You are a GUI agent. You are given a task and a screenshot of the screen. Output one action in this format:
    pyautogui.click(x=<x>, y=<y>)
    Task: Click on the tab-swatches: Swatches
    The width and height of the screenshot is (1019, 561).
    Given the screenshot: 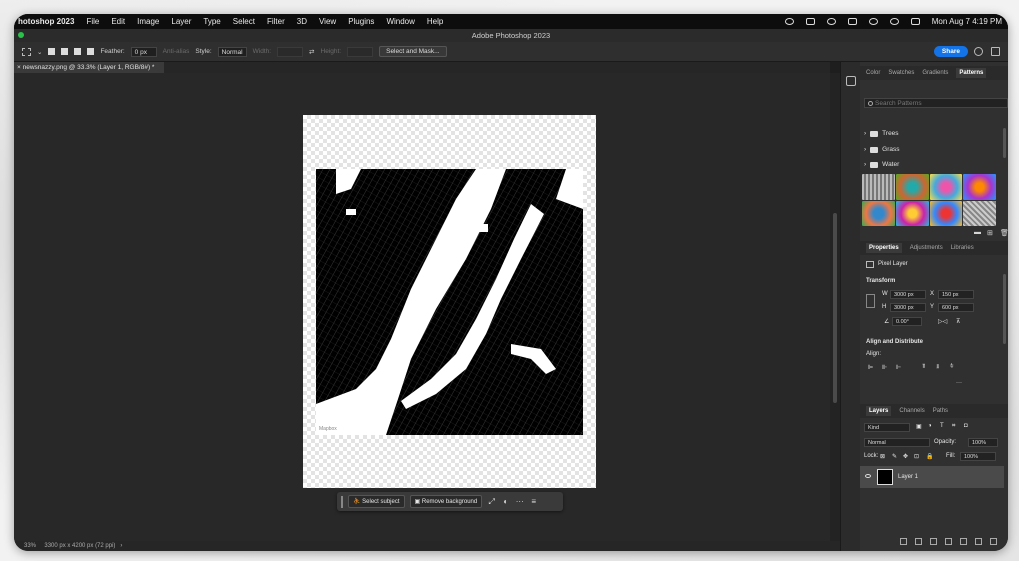 What is the action you would take?
    pyautogui.click(x=901, y=73)
    